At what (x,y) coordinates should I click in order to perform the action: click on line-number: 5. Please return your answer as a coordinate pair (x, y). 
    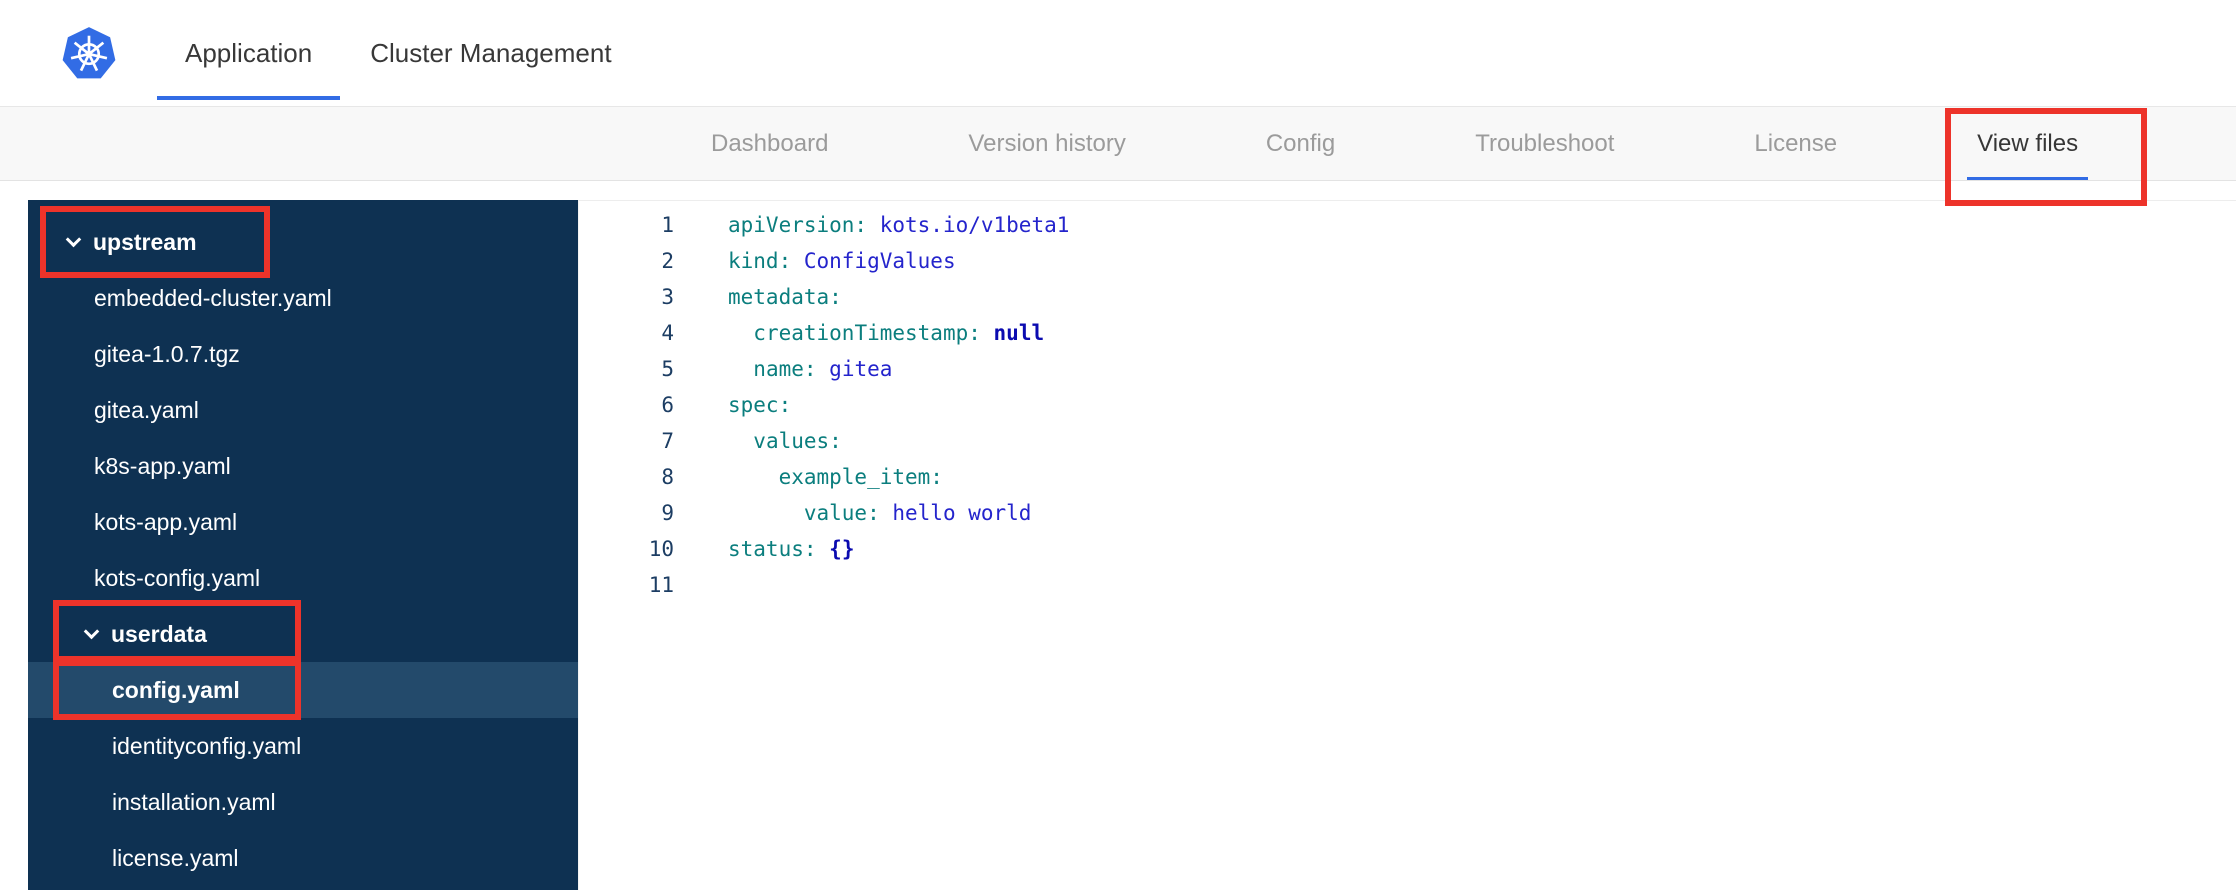
    Looking at the image, I should click on (667, 369).